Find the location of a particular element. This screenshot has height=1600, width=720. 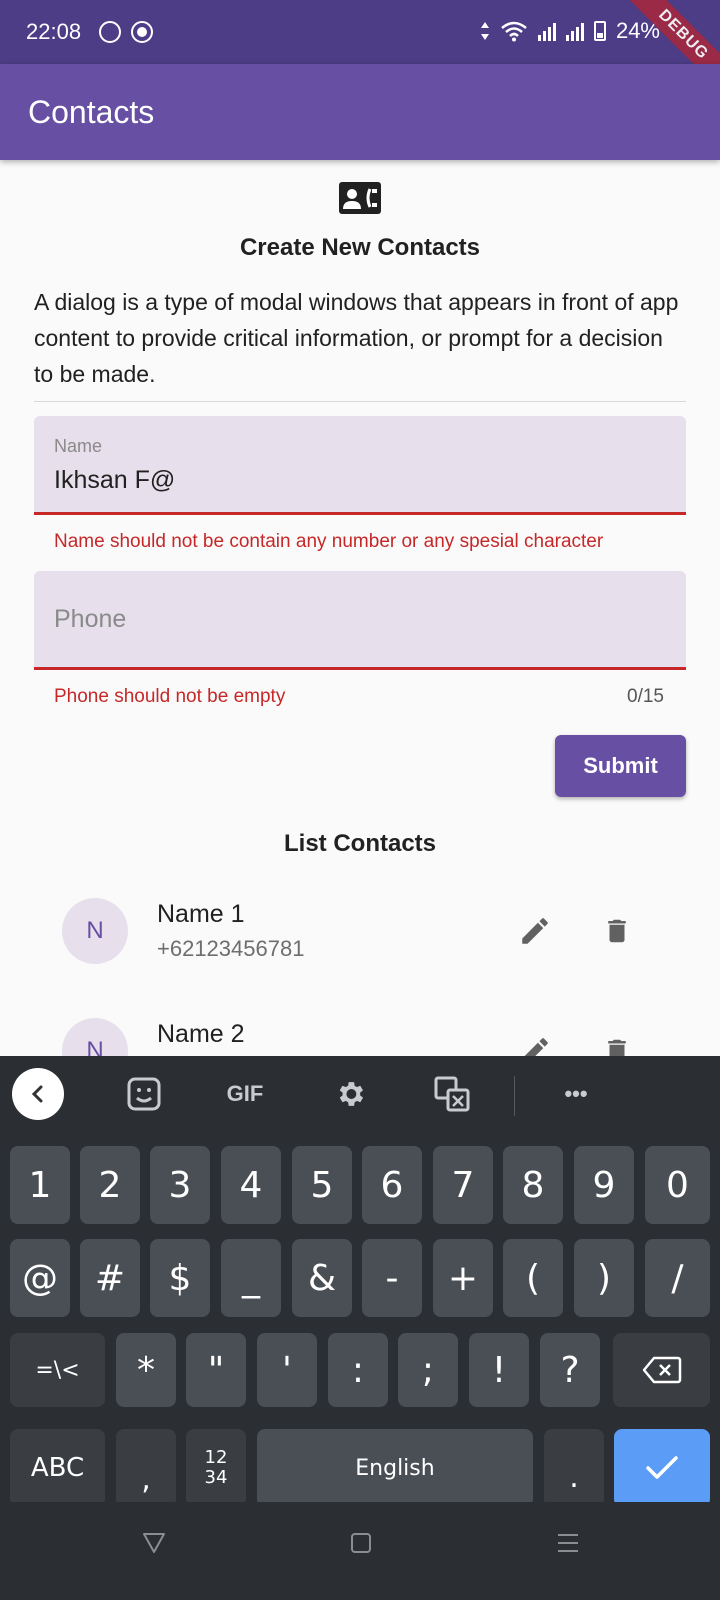

divider is located at coordinates (360, 401).